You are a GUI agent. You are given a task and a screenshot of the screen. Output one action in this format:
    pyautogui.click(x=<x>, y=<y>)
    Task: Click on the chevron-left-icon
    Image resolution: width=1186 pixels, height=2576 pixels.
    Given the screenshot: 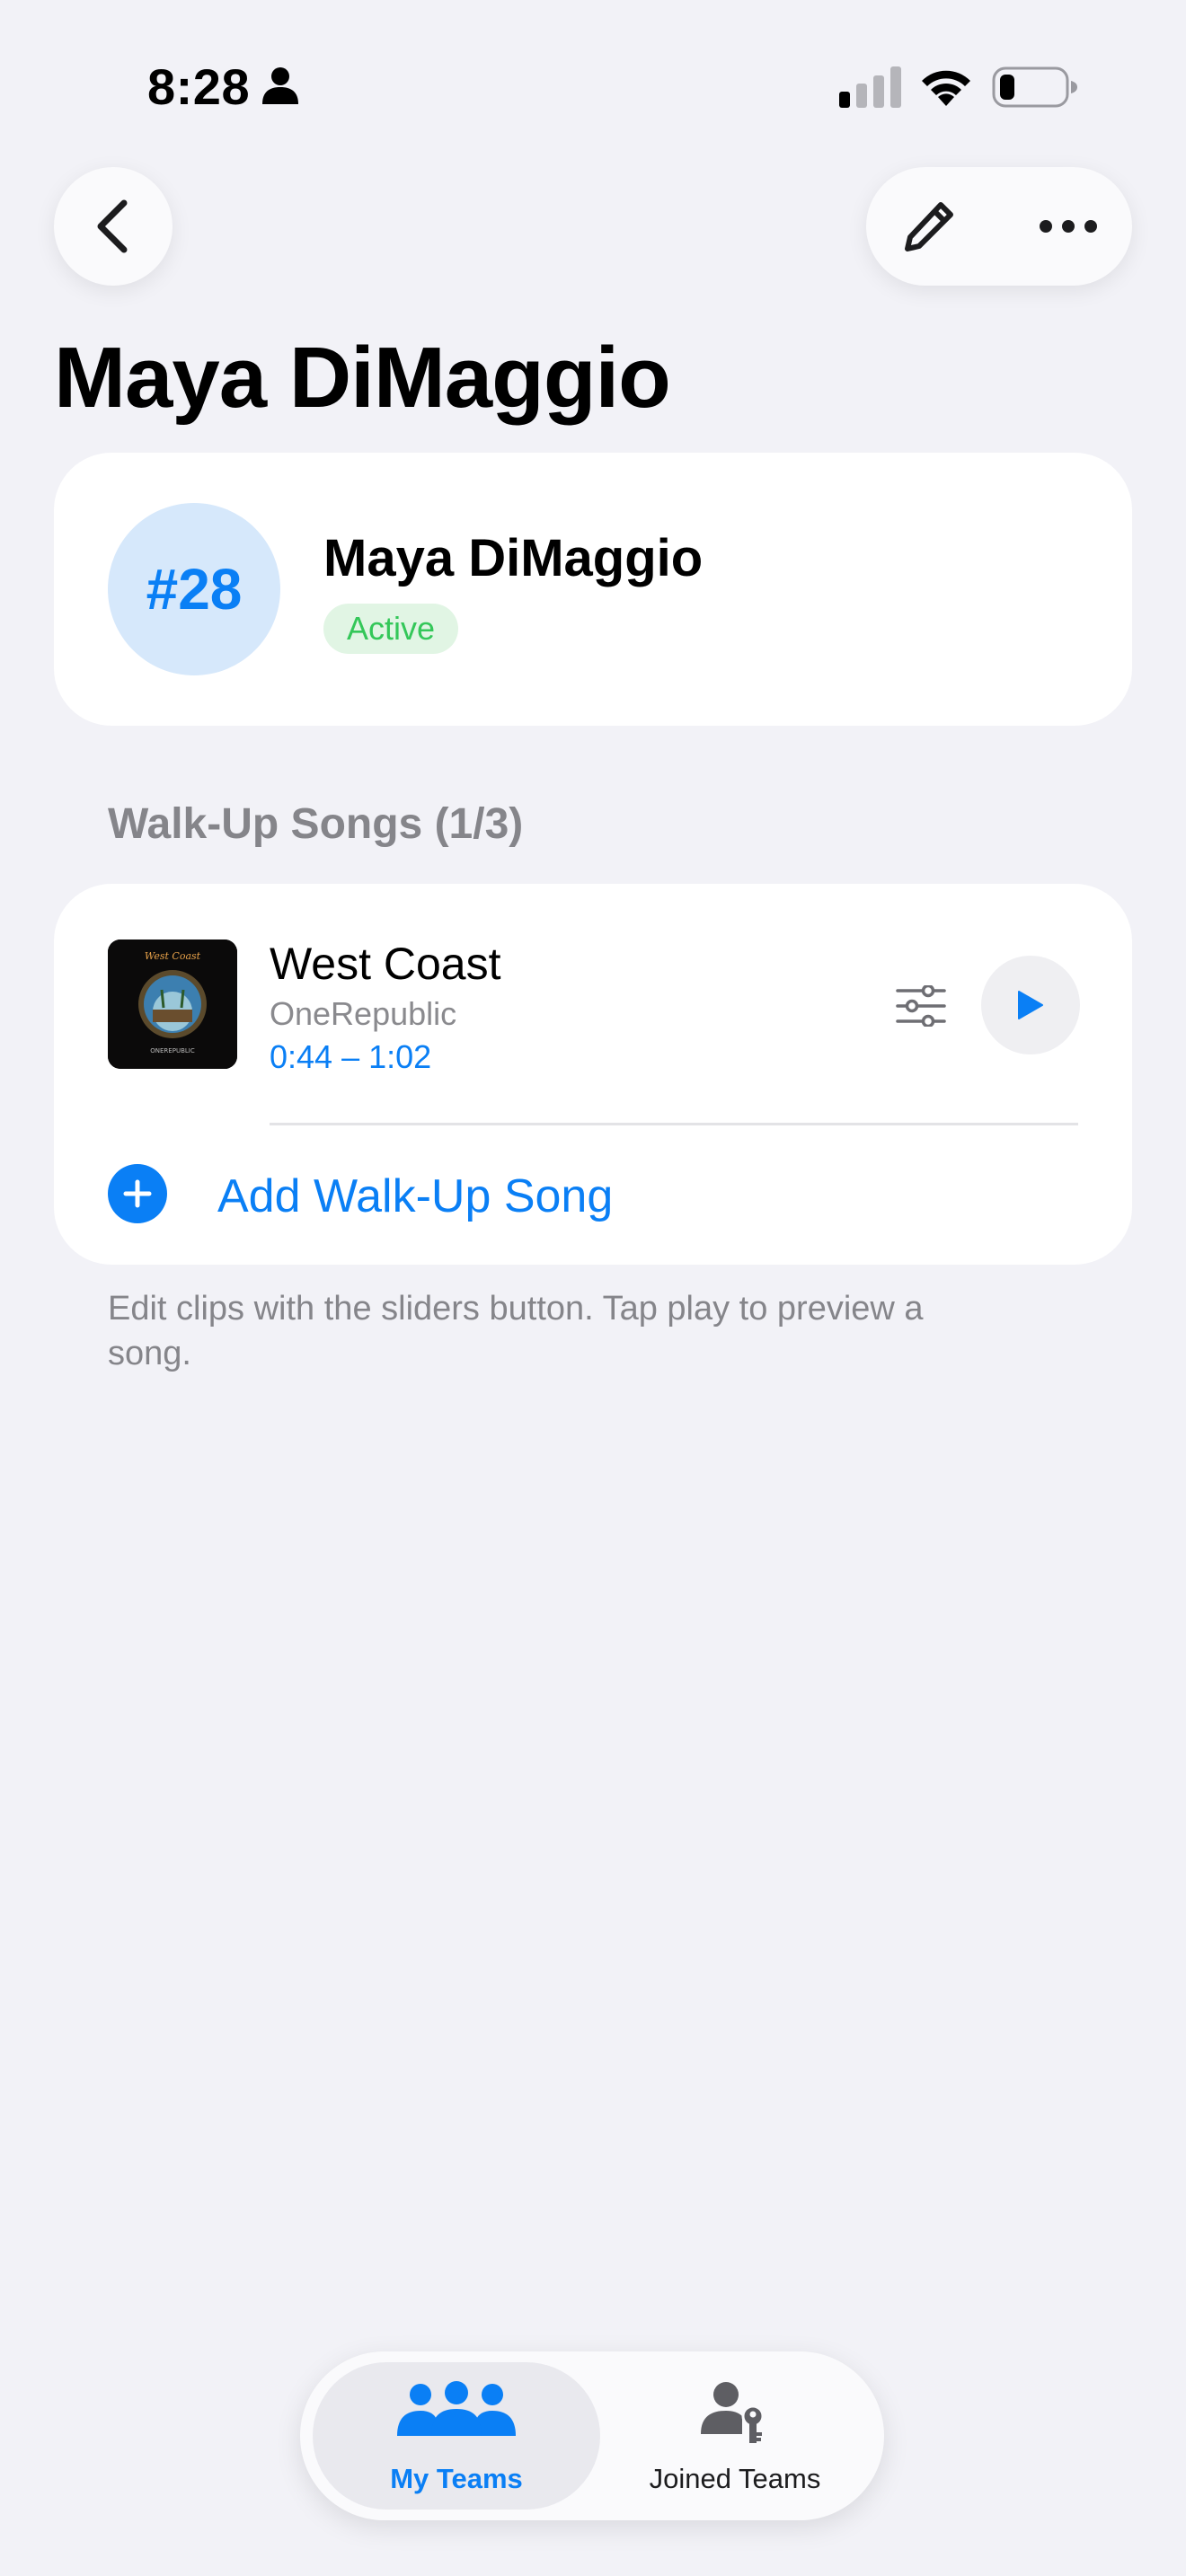 What is the action you would take?
    pyautogui.click(x=112, y=226)
    